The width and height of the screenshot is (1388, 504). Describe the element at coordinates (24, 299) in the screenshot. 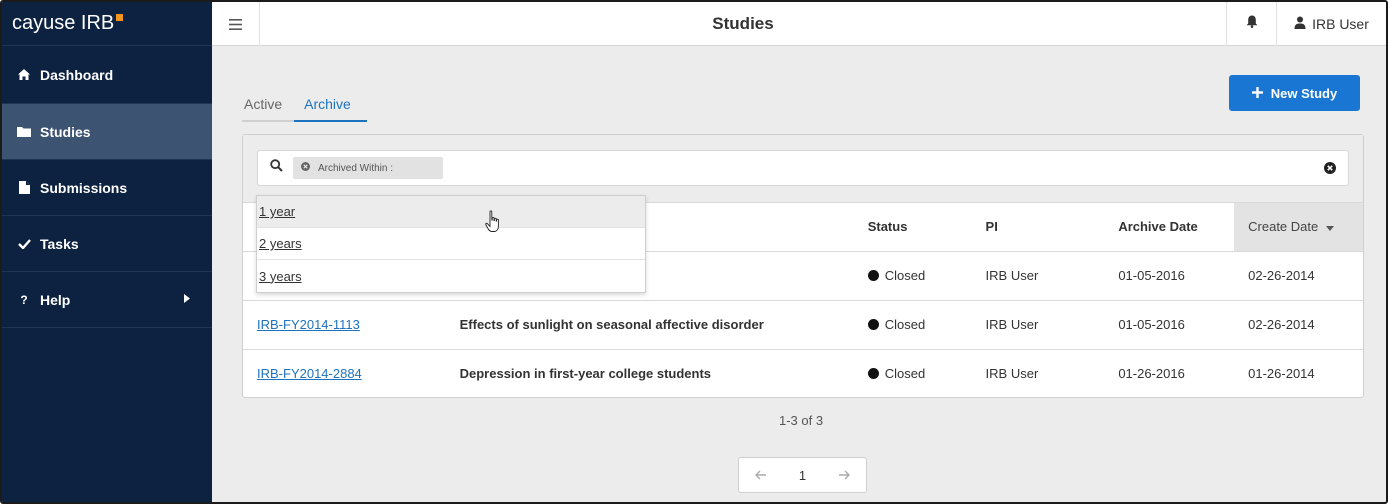

I see `question-icon: ?` at that location.